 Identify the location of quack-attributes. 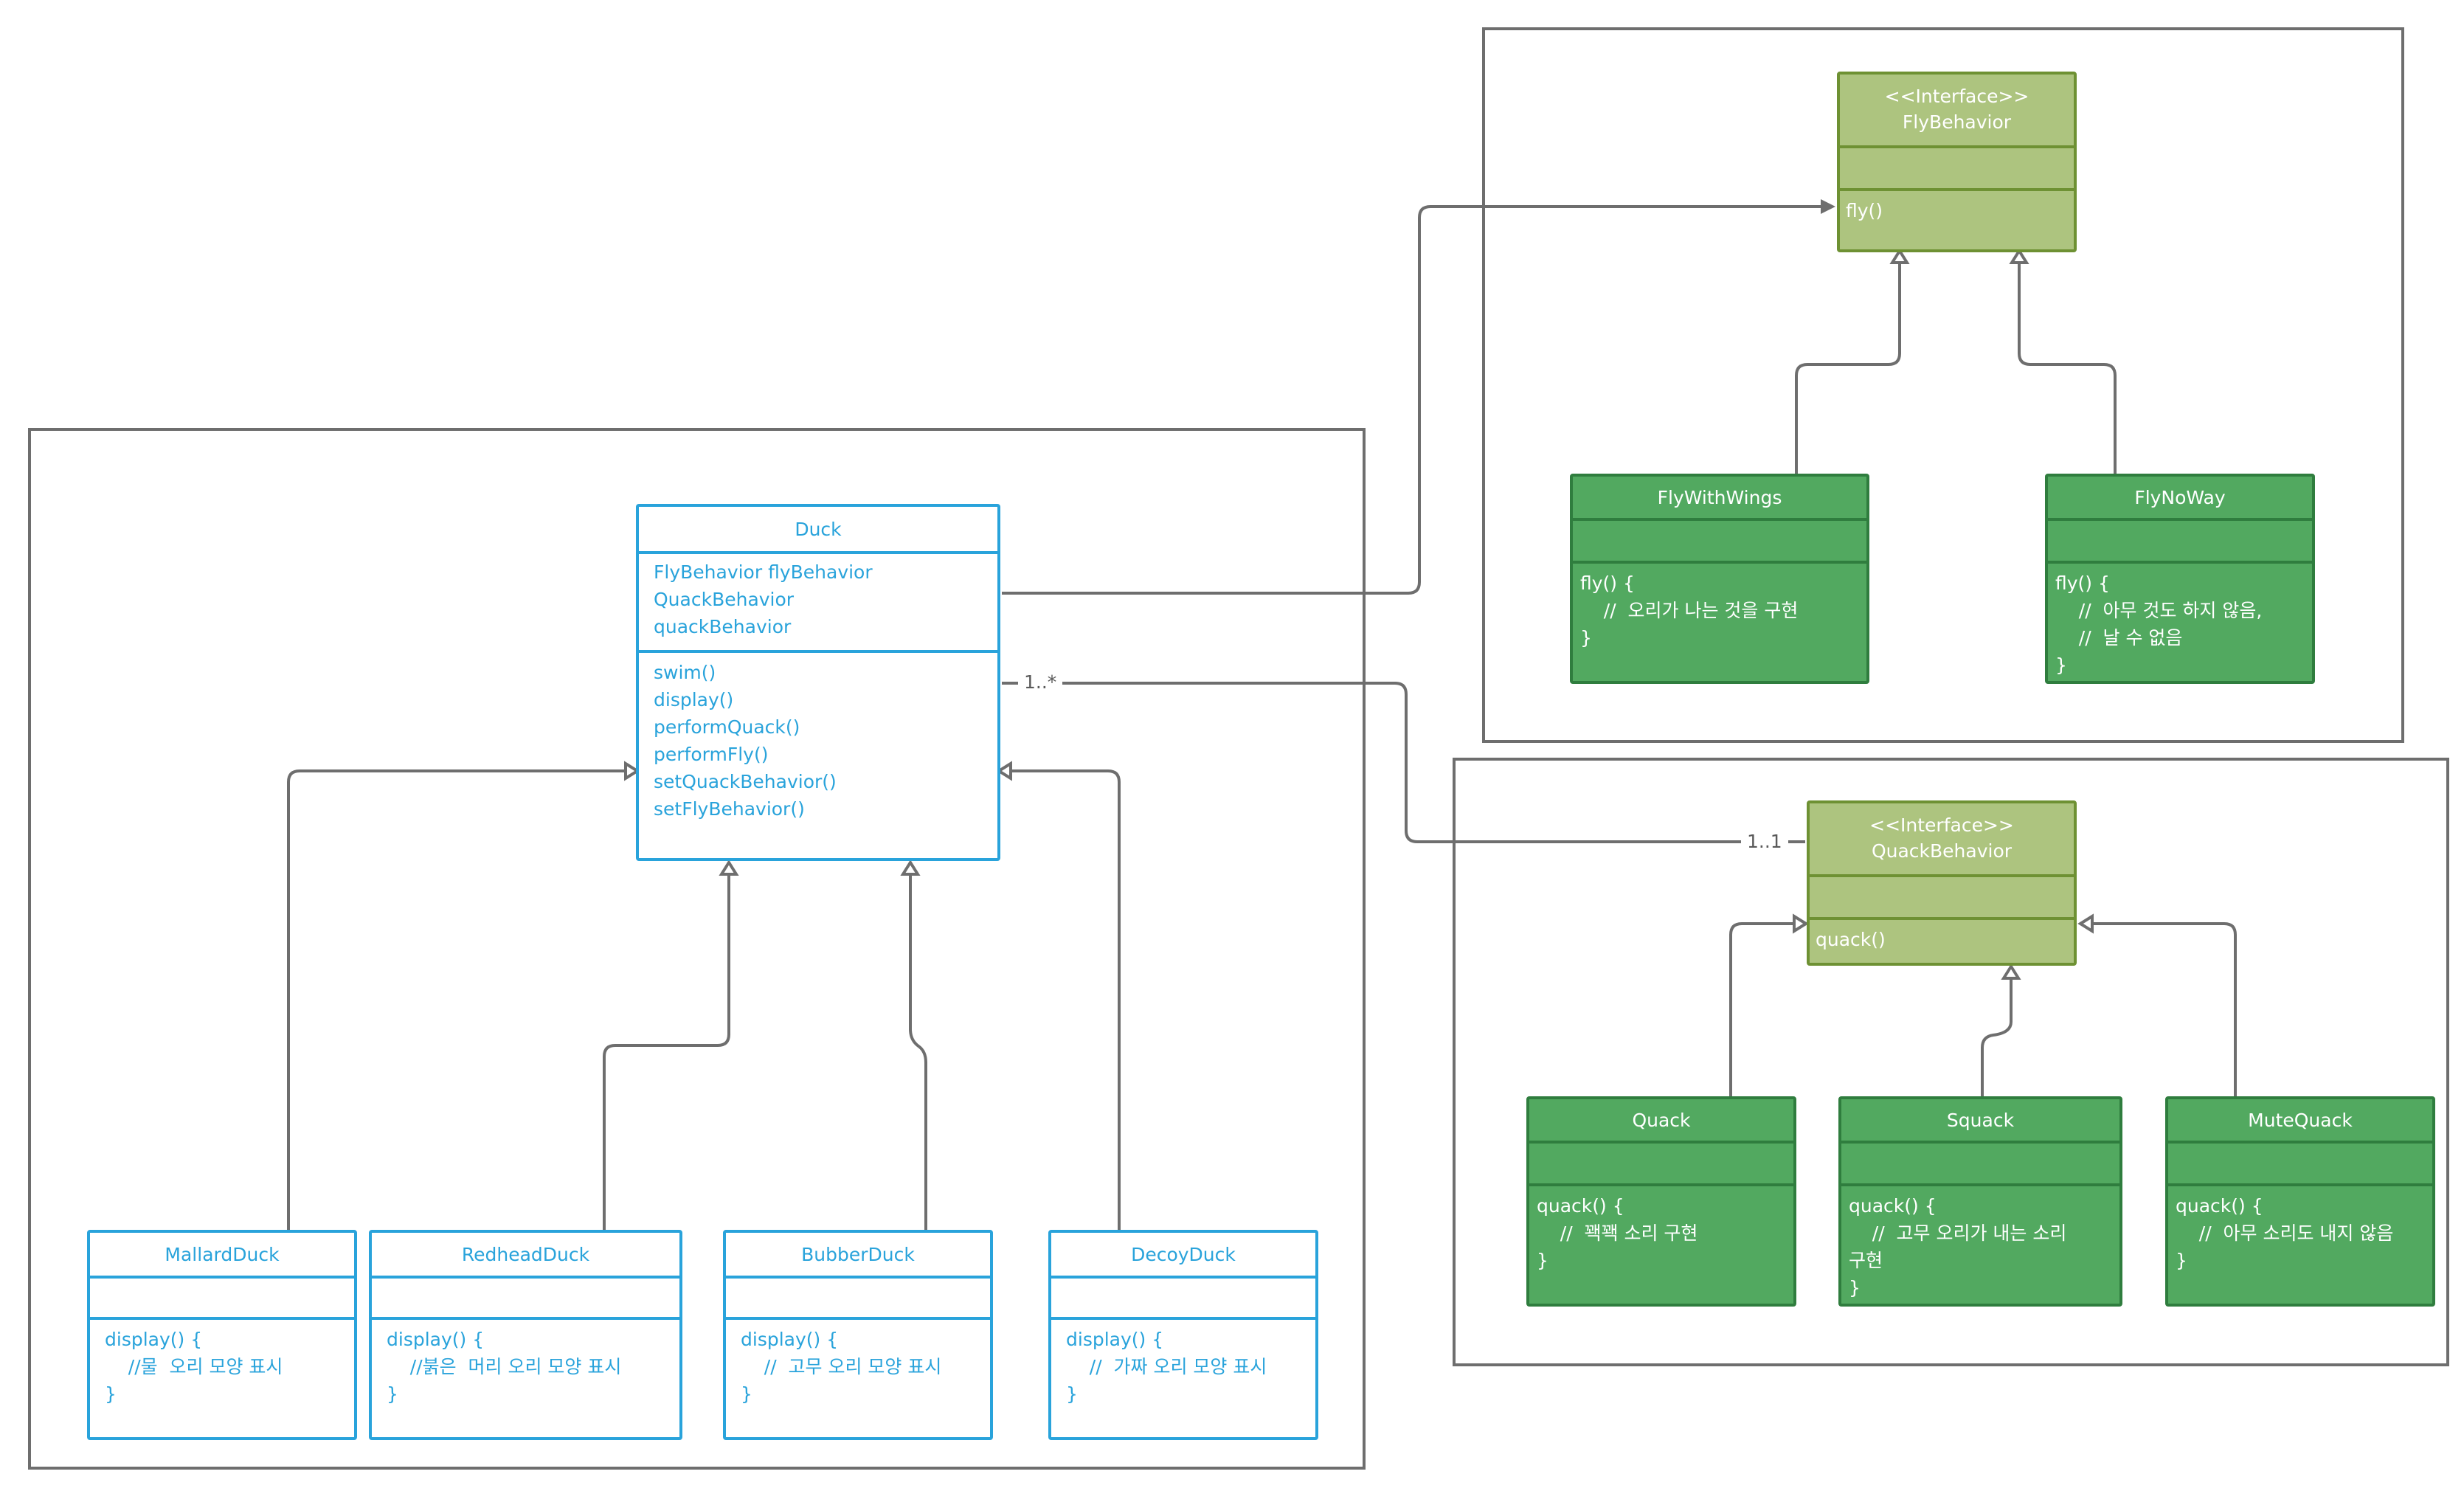
(1661, 1163).